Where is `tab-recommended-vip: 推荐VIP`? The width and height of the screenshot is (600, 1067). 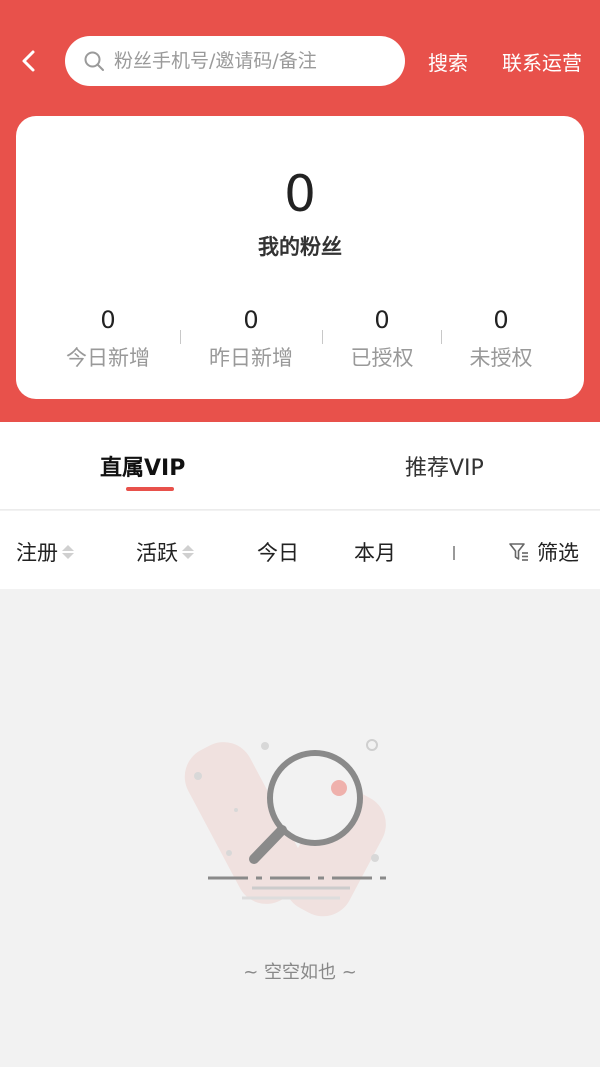 tab-recommended-vip: 推荐VIP is located at coordinates (444, 466).